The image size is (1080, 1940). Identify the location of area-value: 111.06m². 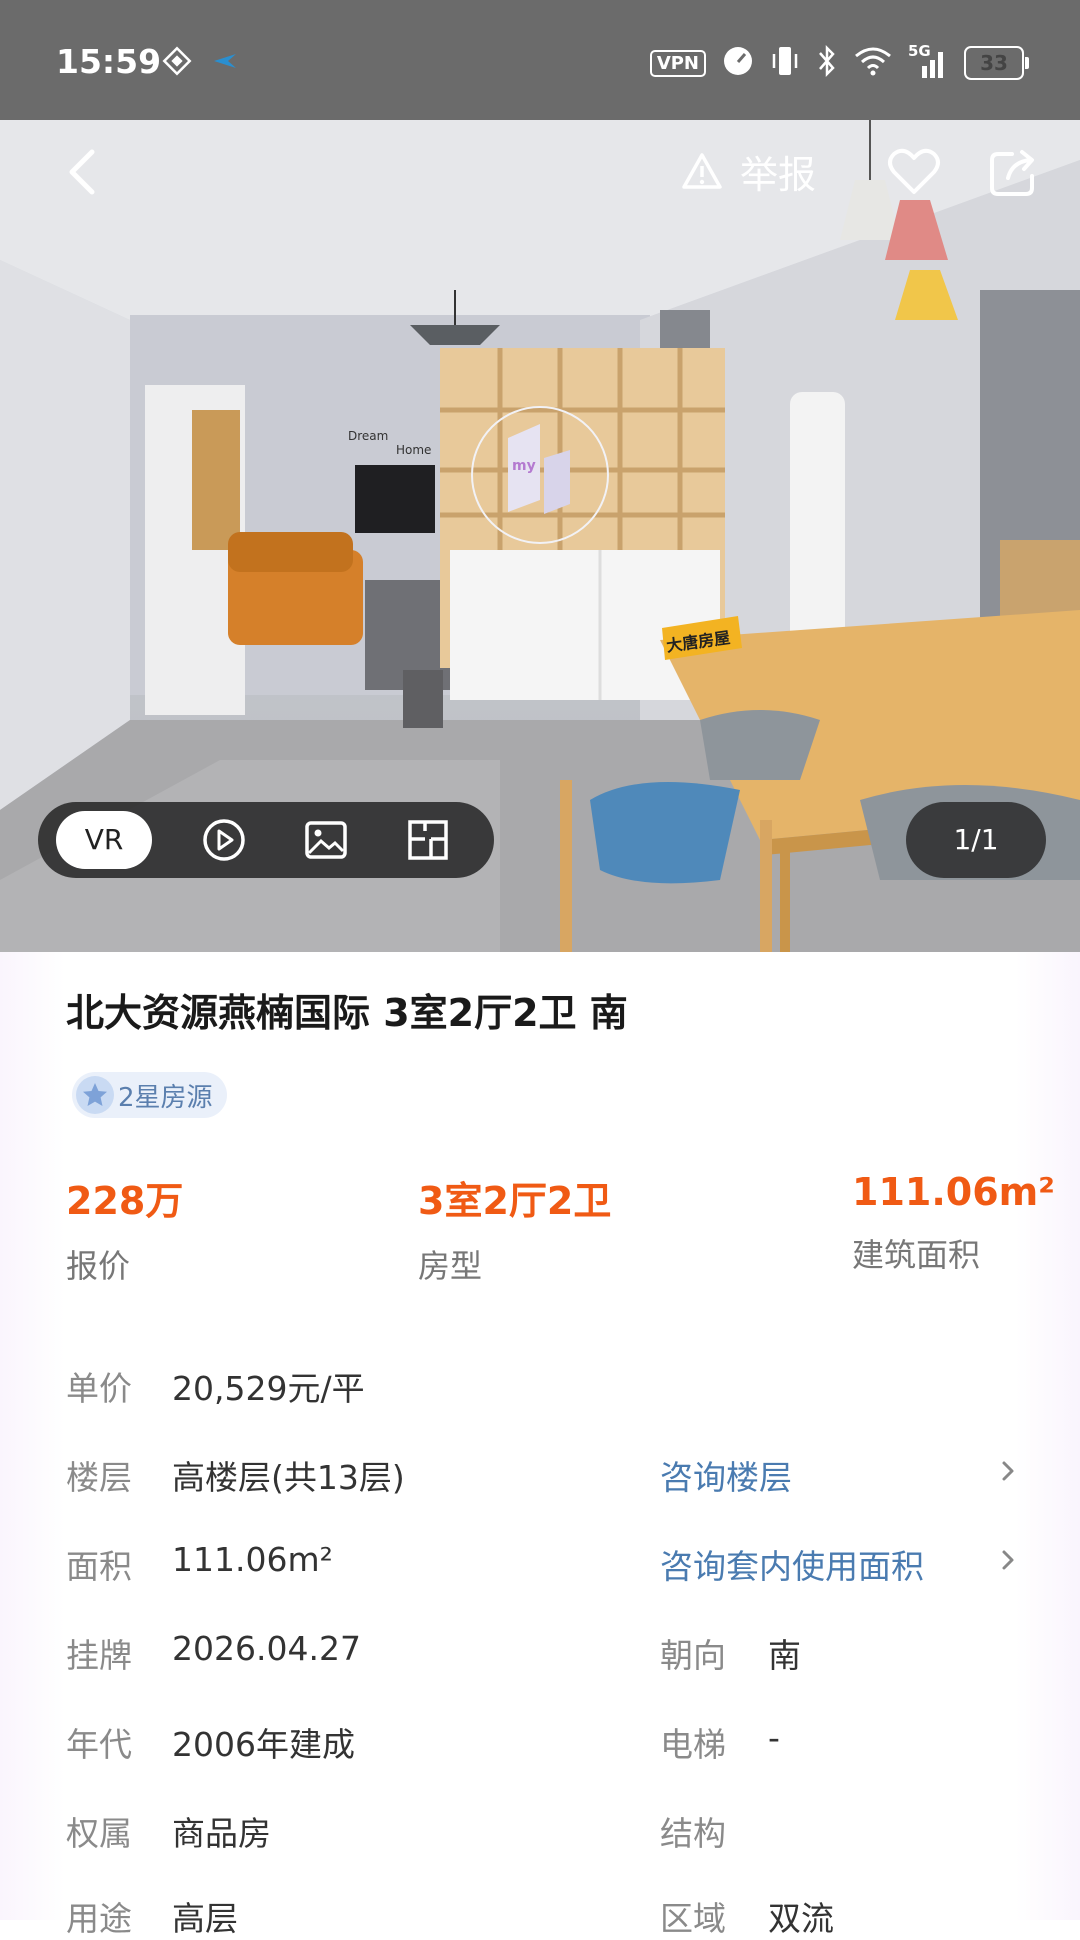
(953, 1192).